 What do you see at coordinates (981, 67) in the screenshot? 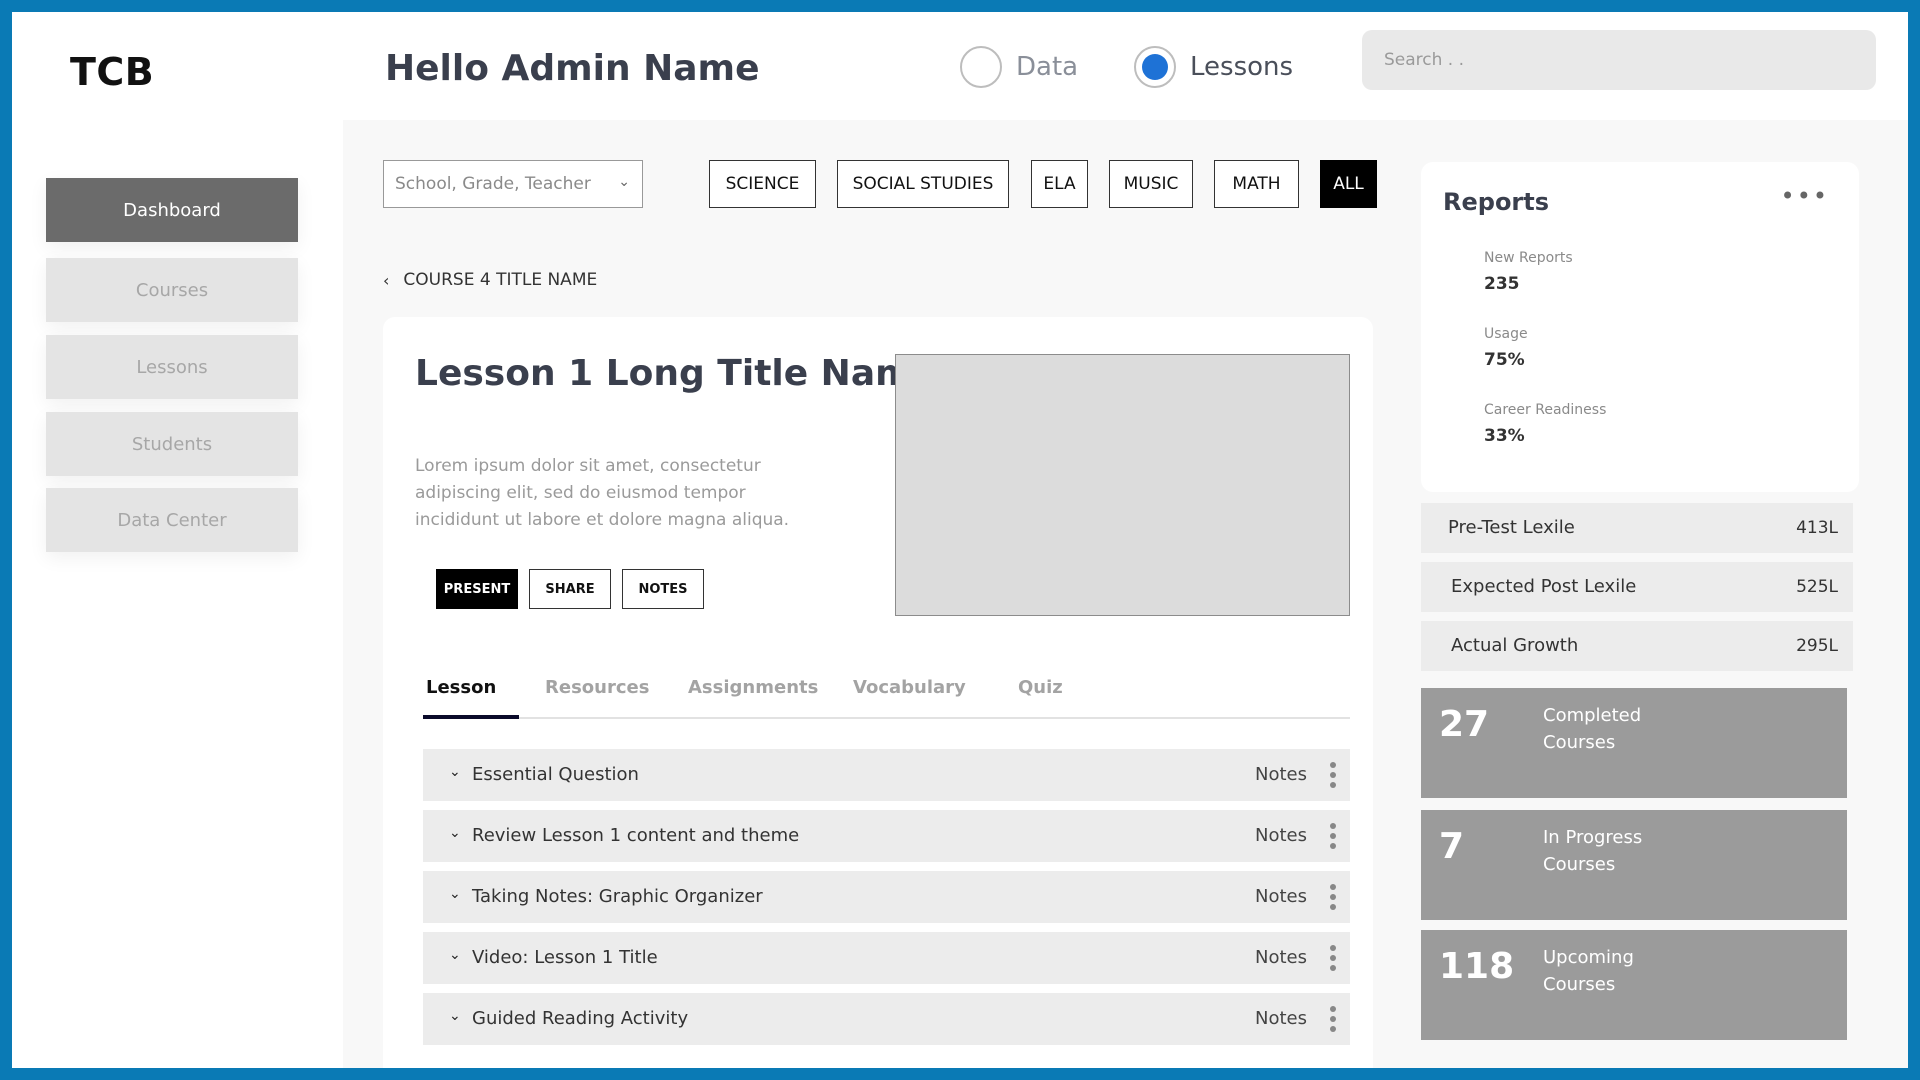
I see `radio-unselected-icon` at bounding box center [981, 67].